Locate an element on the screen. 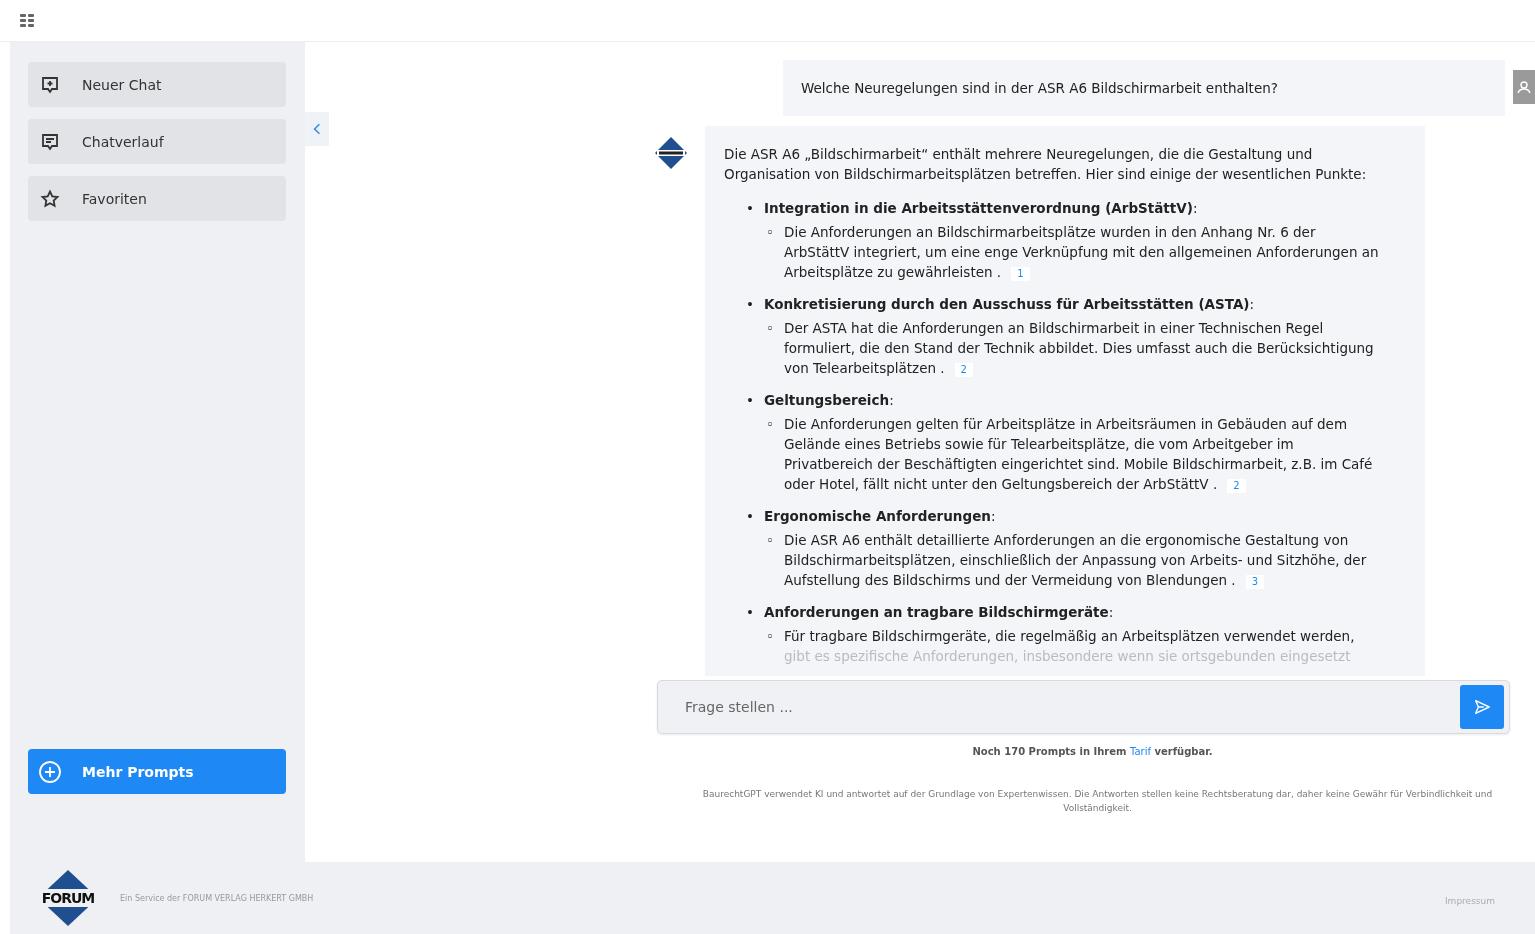 This screenshot has height=934, width=1535. point-text: Die ASR A6 enthält detaillierte Anforderungen an die ergonomische Gestaltung von Bildschirmarbeitsplätzen, einschließlich der Anpassung von Arbeits- und Sitzhöhe, der Aufstellung des Bildschirms und der Vermeidung von Blendungen . 3 is located at coordinates (1076, 560).